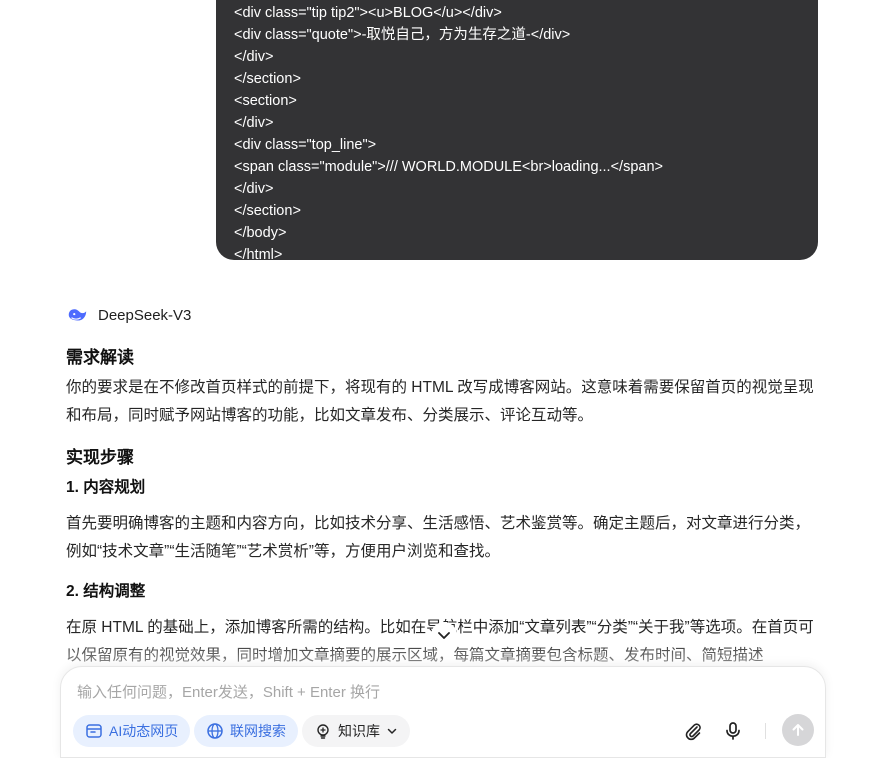 The height and width of the screenshot is (758, 890). What do you see at coordinates (265, 101) in the screenshot?
I see `code-line: <section>` at bounding box center [265, 101].